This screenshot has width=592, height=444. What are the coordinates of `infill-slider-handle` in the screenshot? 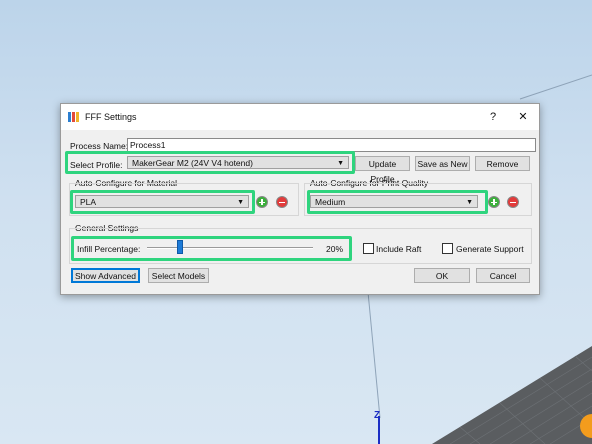 It's located at (180, 247).